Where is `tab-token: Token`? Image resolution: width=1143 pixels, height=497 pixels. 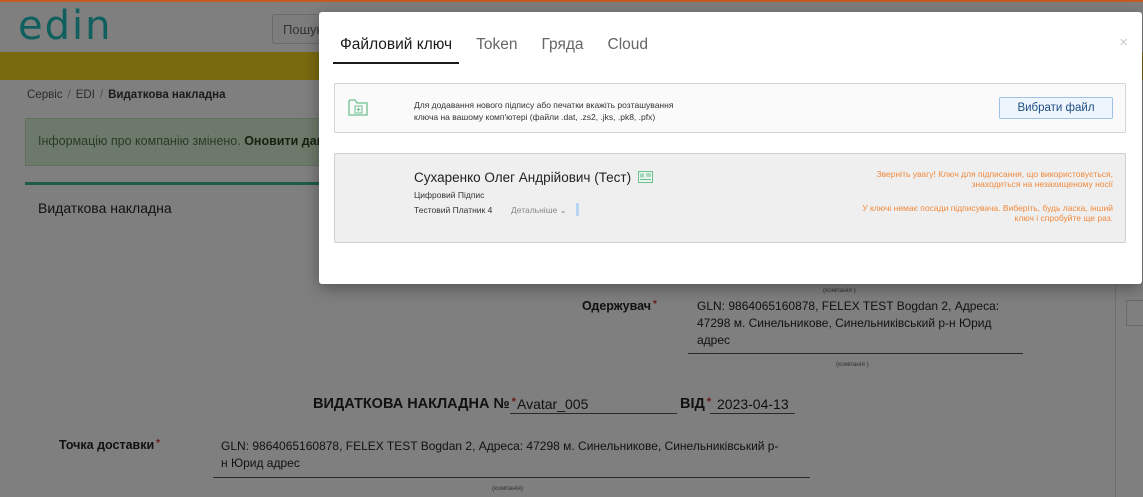 tab-token: Token is located at coordinates (496, 49).